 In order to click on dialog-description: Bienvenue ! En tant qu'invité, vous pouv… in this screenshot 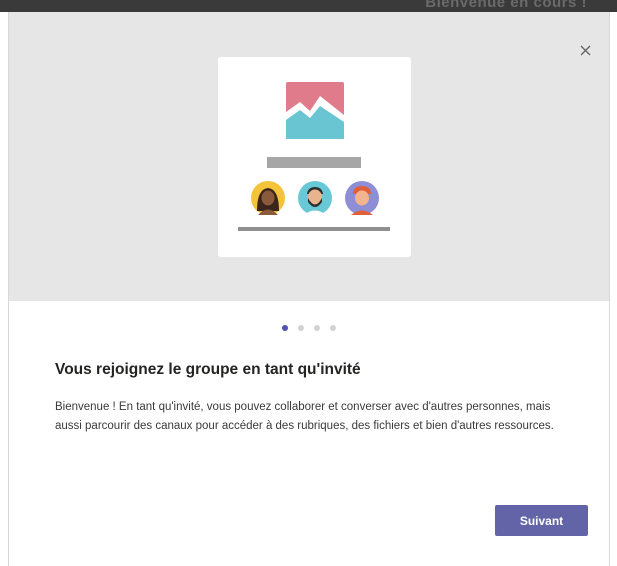, I will do `click(304, 416)`.